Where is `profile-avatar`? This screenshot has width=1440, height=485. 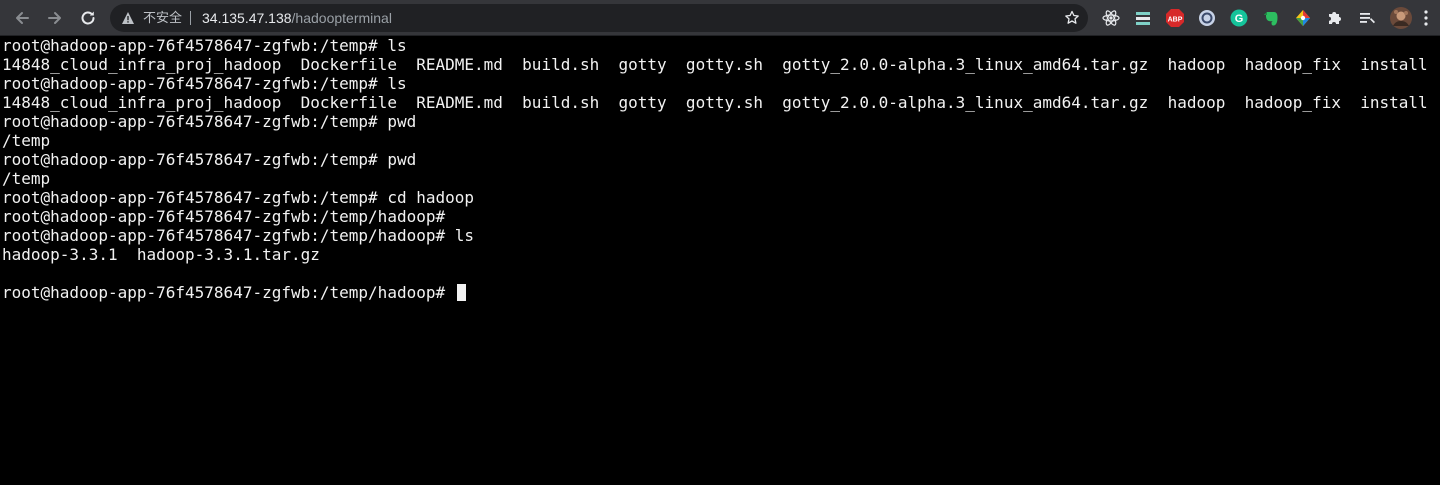 profile-avatar is located at coordinates (1401, 18).